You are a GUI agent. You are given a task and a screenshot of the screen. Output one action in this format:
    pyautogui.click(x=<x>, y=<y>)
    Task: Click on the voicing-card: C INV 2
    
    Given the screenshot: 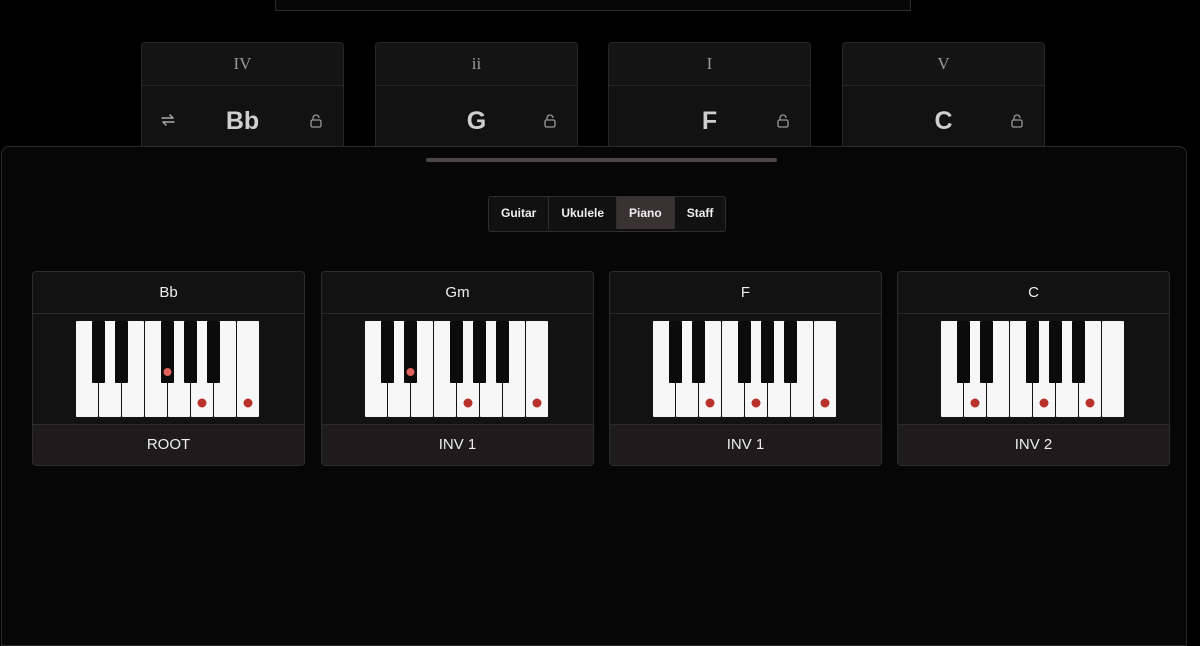 What is the action you would take?
    pyautogui.click(x=1033, y=368)
    